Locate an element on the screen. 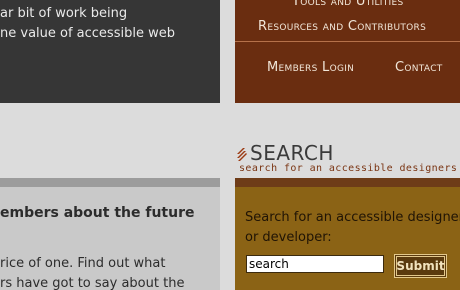 The width and height of the screenshot is (460, 290). intro-text-line-2: ne value of accessible web is located at coordinates (87, 33).